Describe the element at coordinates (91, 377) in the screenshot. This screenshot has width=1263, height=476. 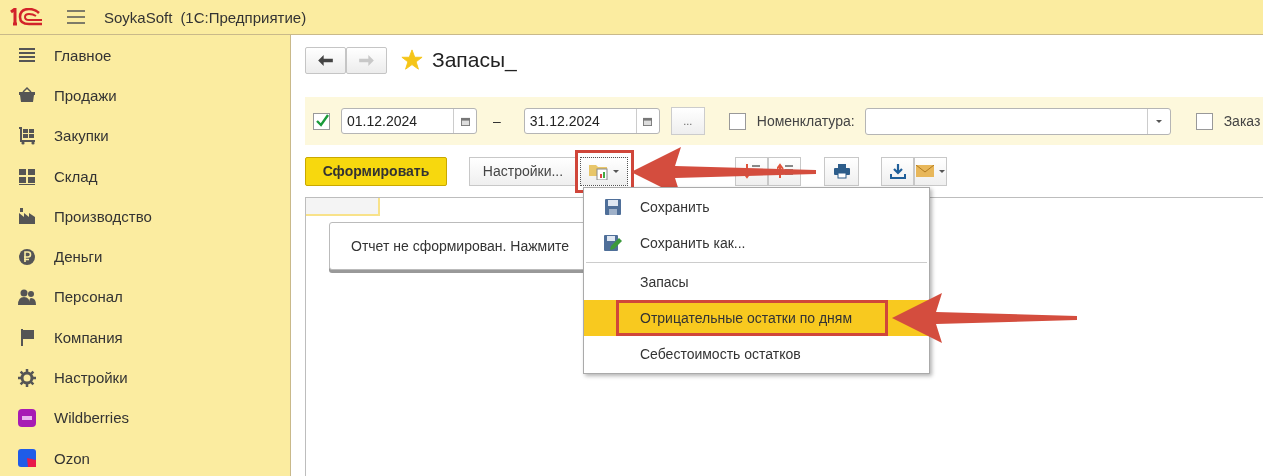
I see `sidebar-label: Настройки` at that location.